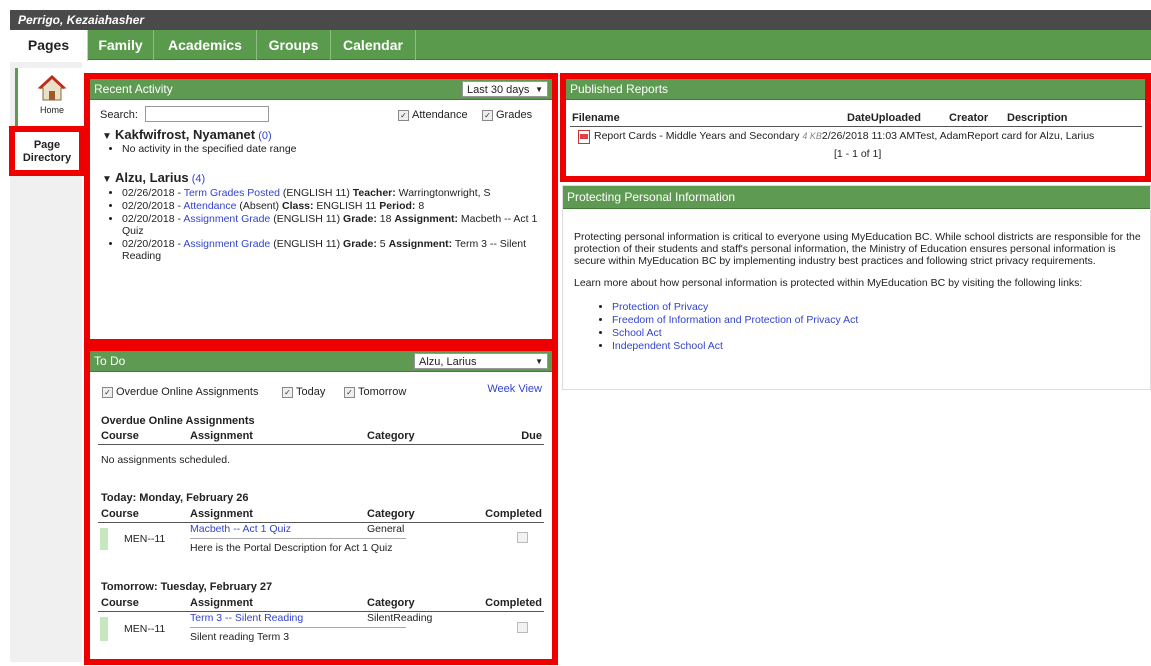 Image resolution: width=1151 pixels, height=666 pixels. I want to click on page-directory-label-1: Page, so click(47, 145).